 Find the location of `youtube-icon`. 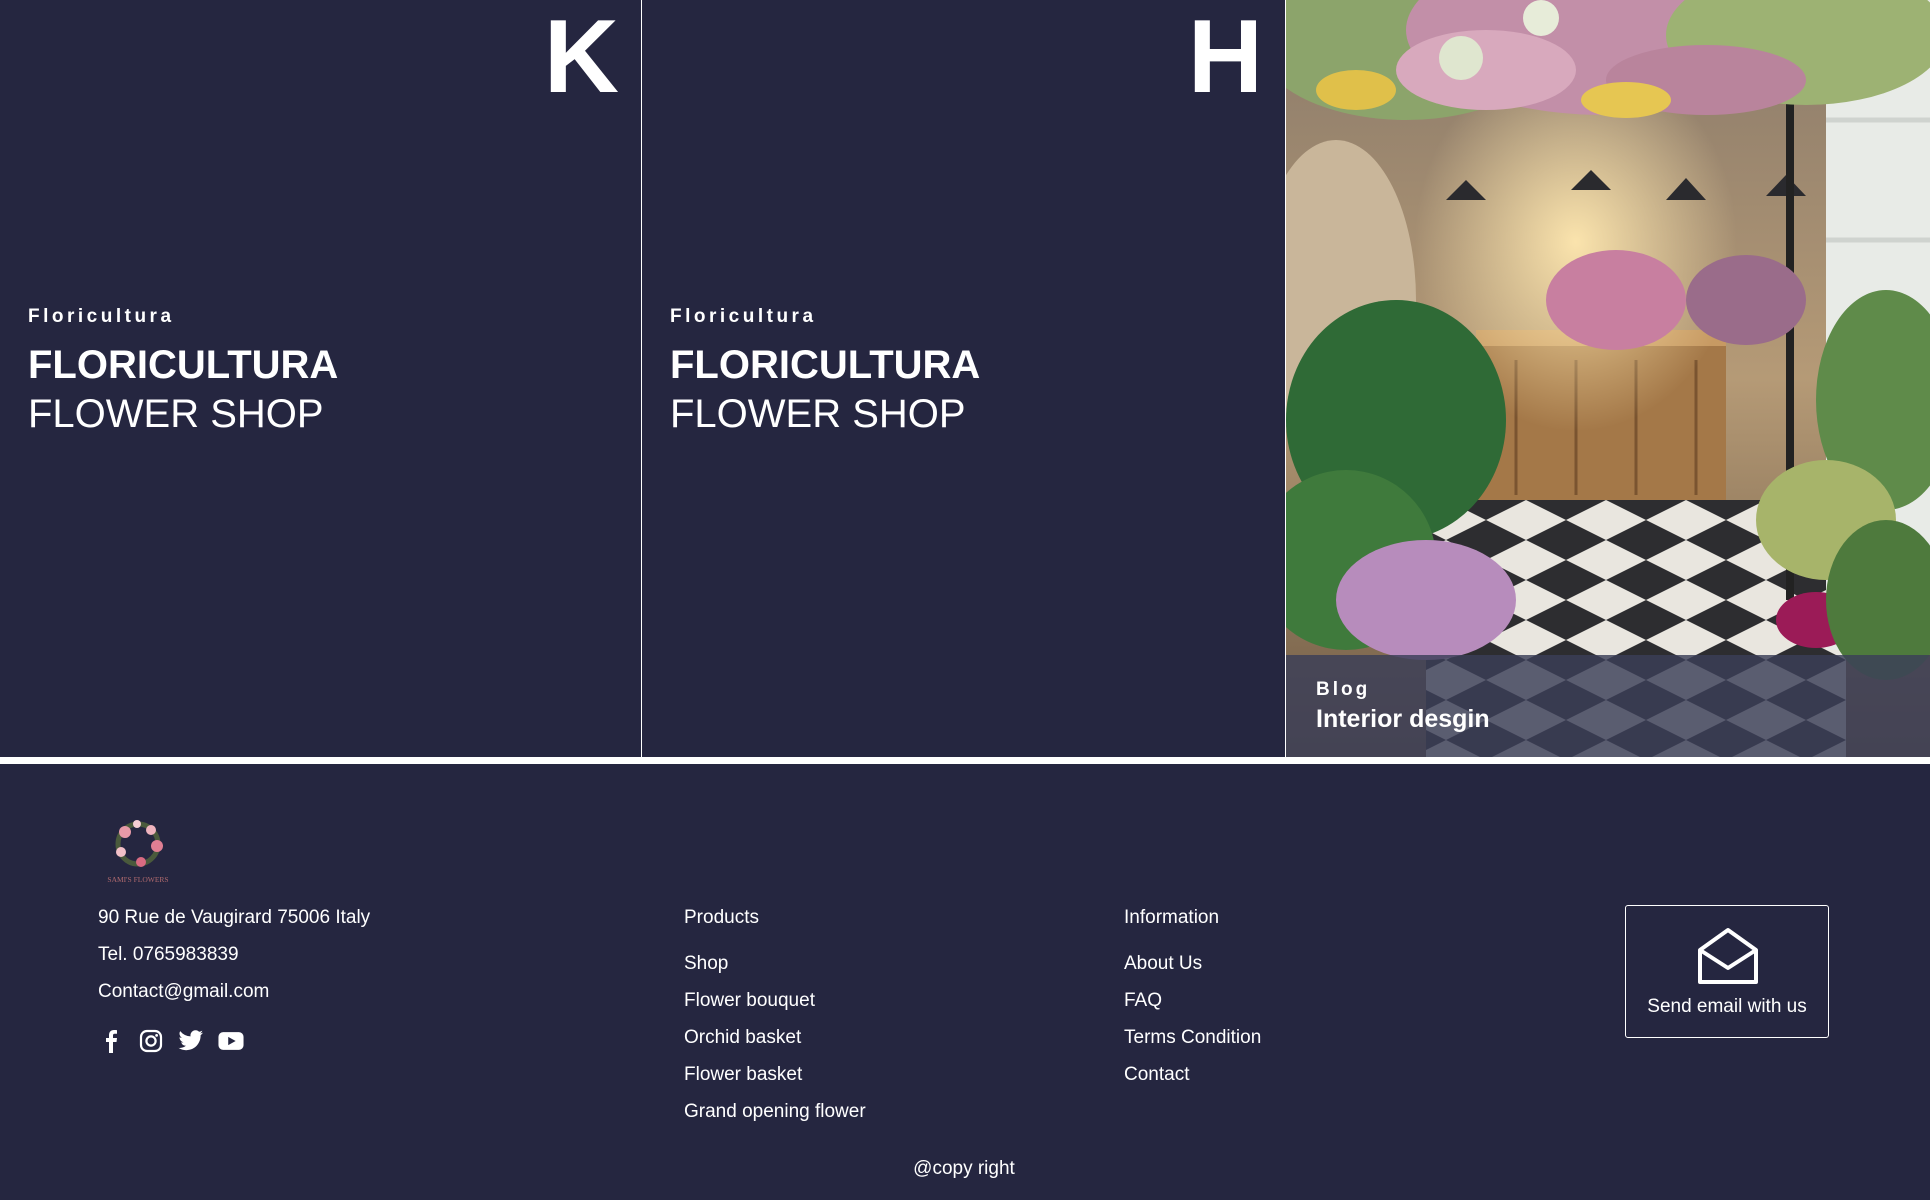

youtube-icon is located at coordinates (231, 1041).